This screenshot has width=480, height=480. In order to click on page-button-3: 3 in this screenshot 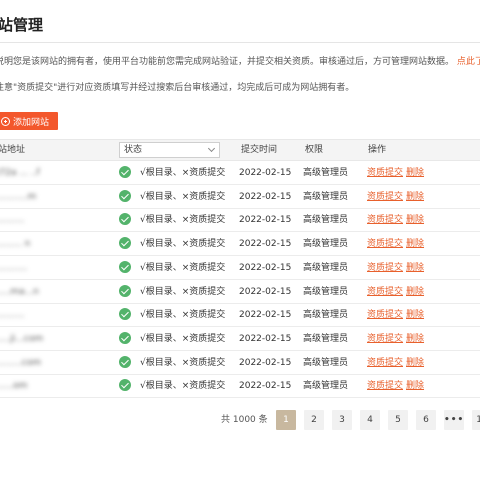, I will do `click(342, 420)`.